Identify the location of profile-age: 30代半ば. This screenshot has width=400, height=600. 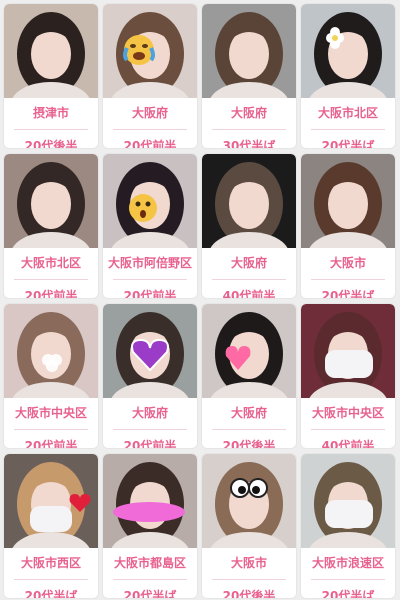
(249, 144).